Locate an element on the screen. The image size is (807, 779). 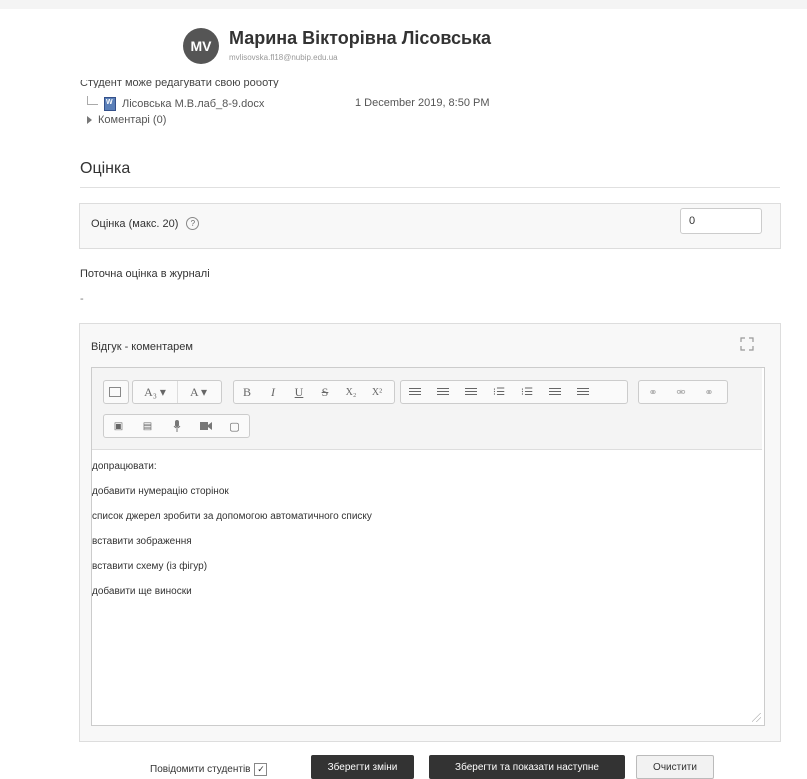
feedback-line: добавити ще виноски is located at coordinates (142, 591).